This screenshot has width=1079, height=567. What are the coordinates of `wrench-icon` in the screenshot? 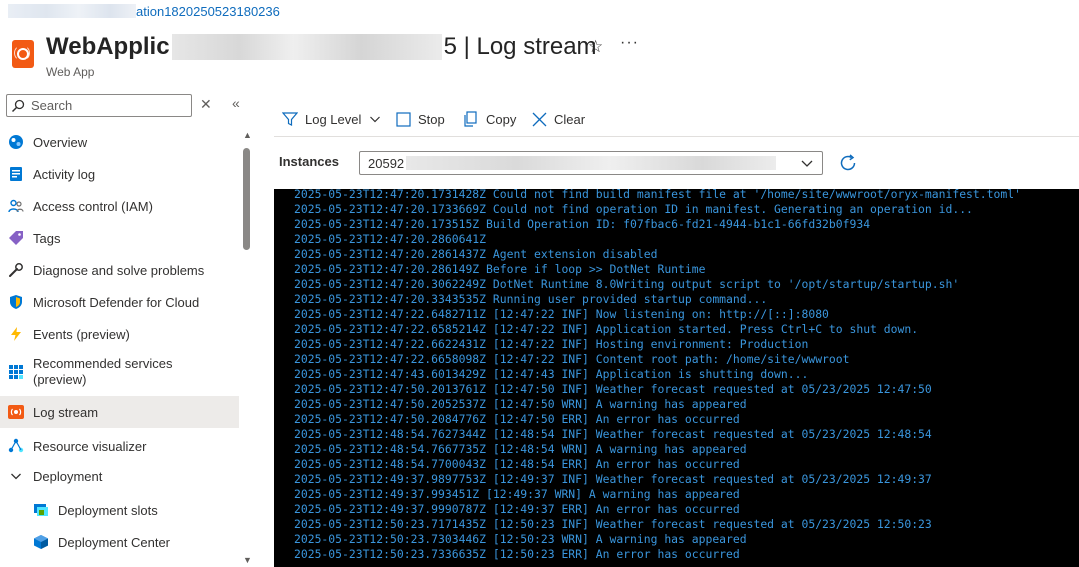 It's located at (16, 270).